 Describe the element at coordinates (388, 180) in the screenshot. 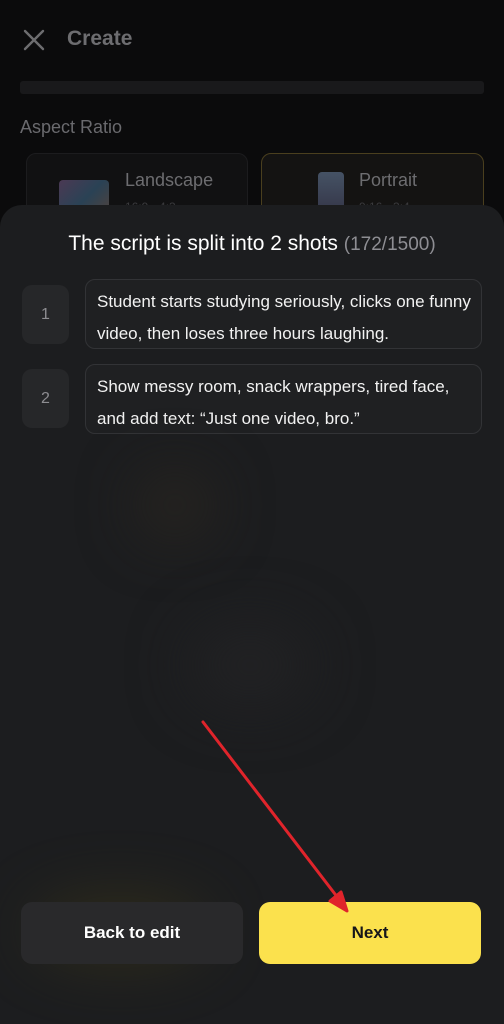

I see `aspect-option-name: Portrait` at that location.